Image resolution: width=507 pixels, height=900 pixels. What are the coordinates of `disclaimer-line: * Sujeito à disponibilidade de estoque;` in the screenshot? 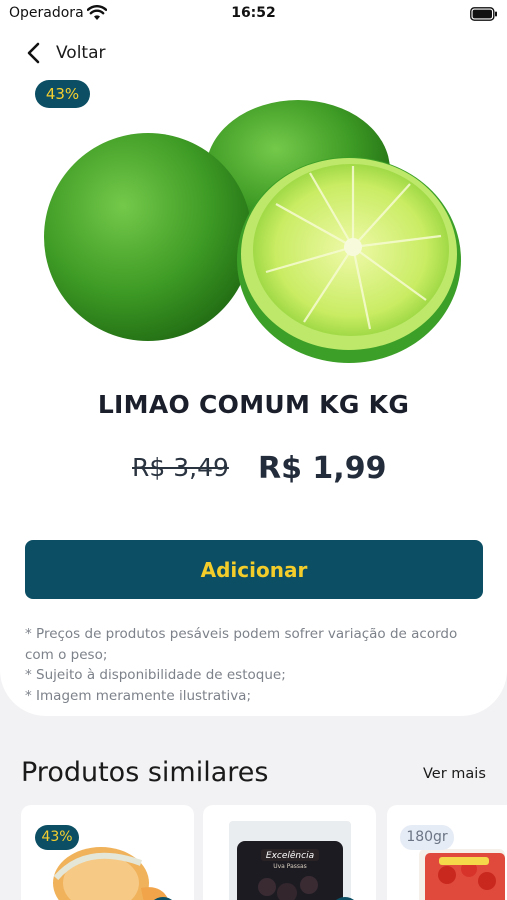 It's located at (155, 675).